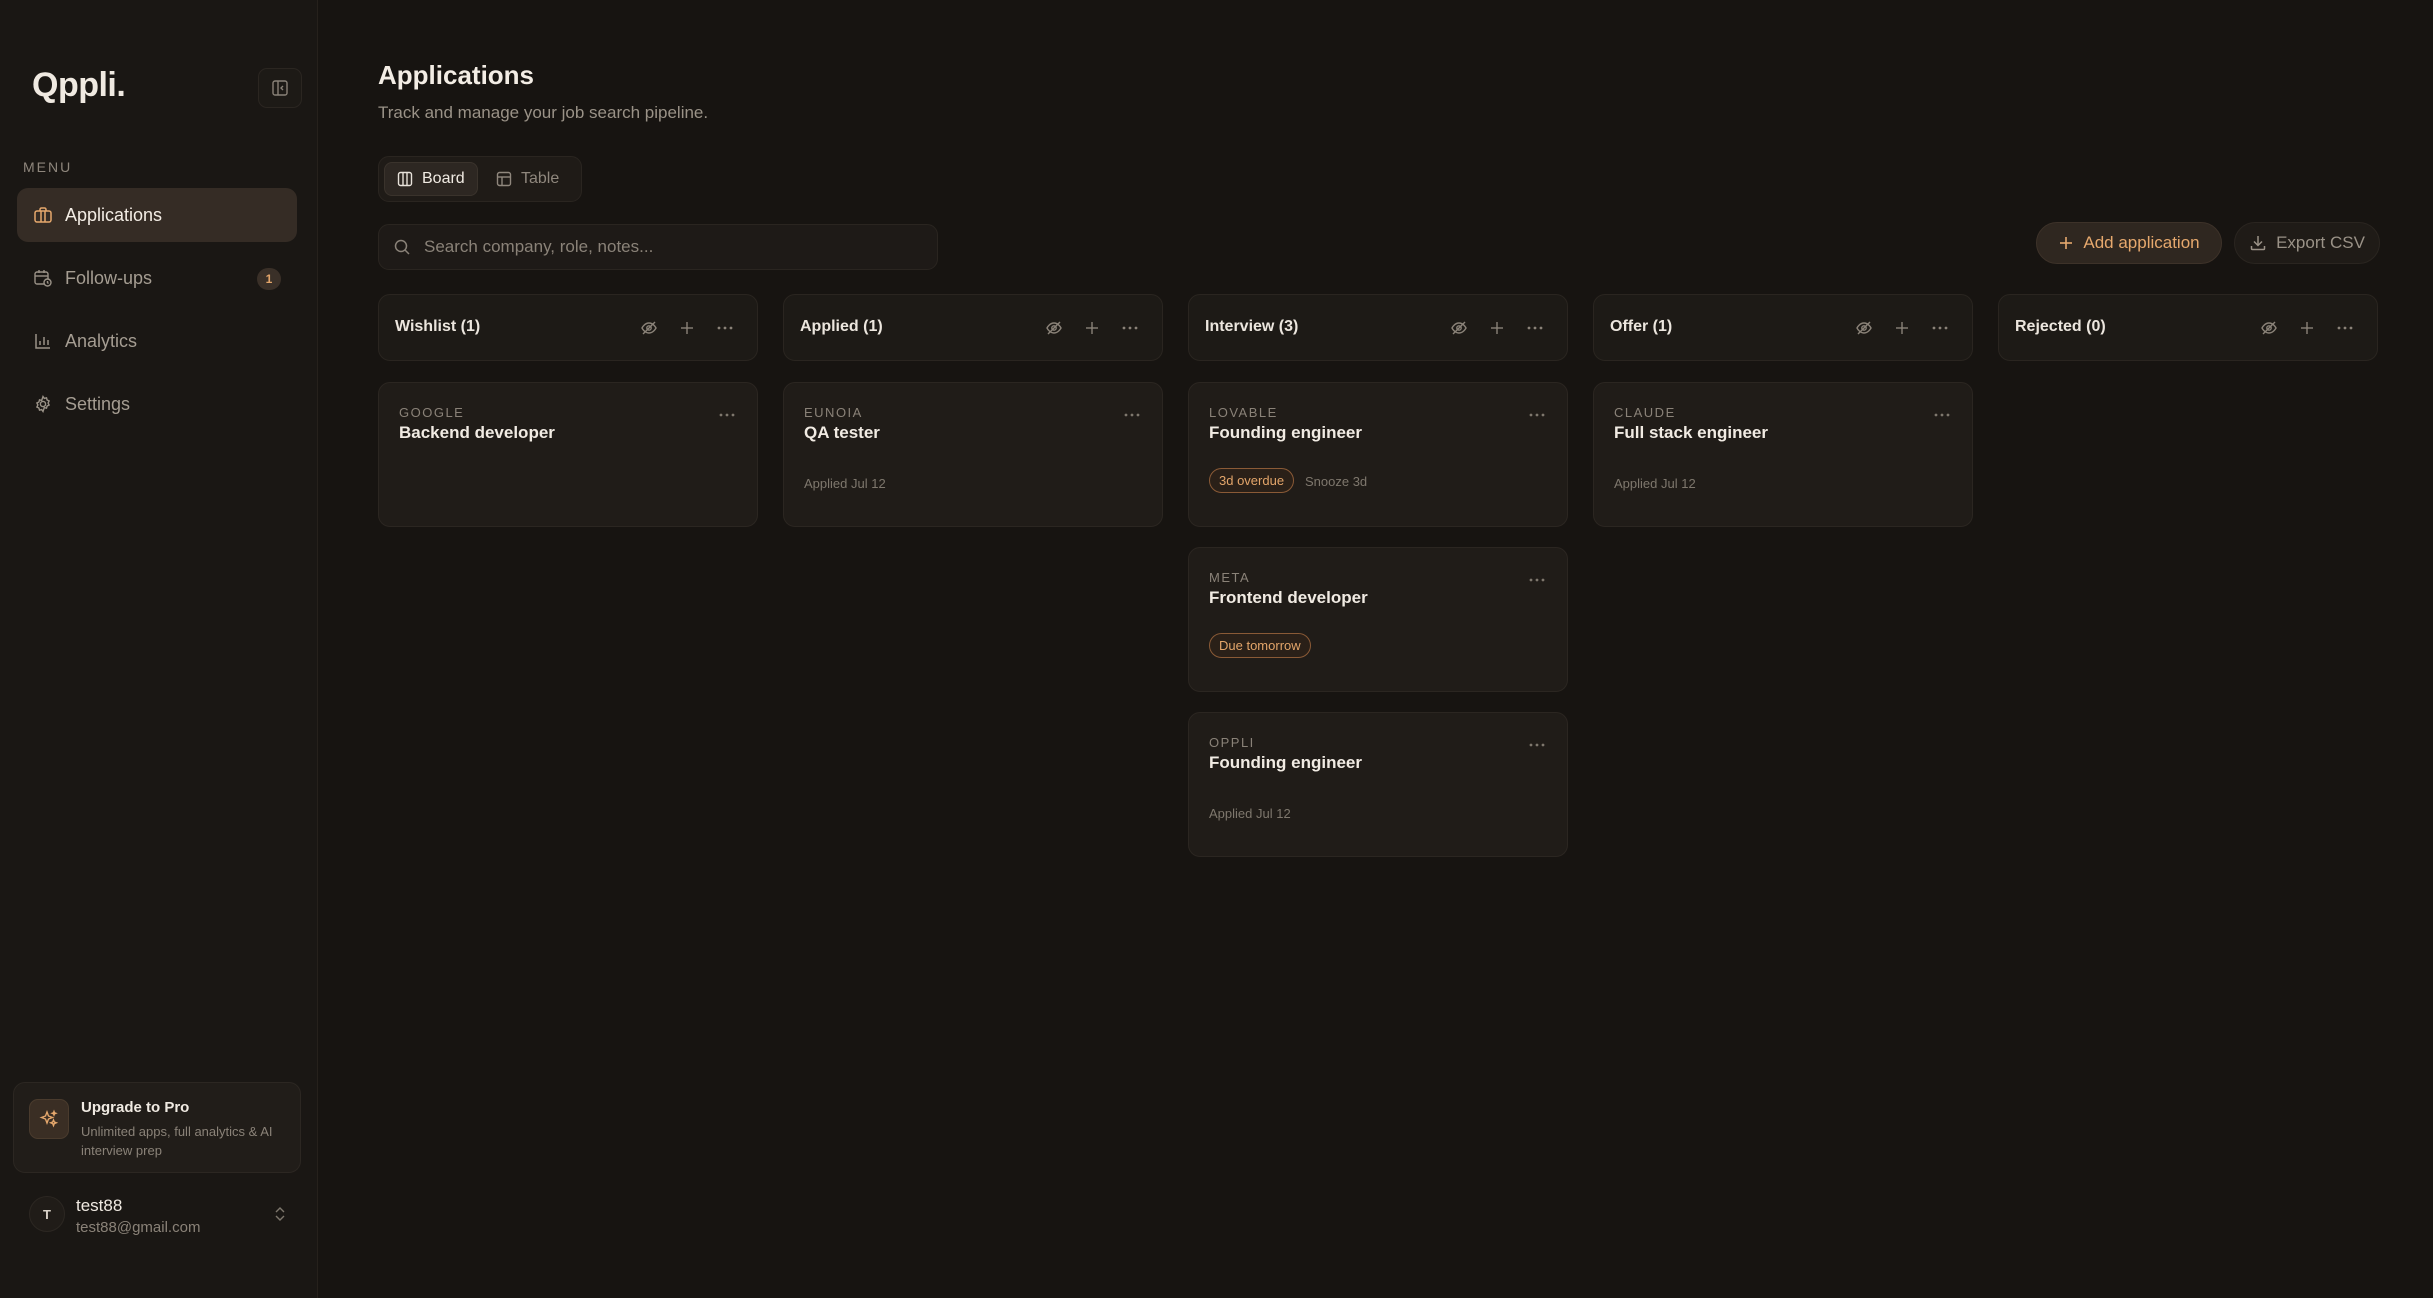 The image size is (2433, 1298). I want to click on column-title: Wishlist (1), so click(438, 326).